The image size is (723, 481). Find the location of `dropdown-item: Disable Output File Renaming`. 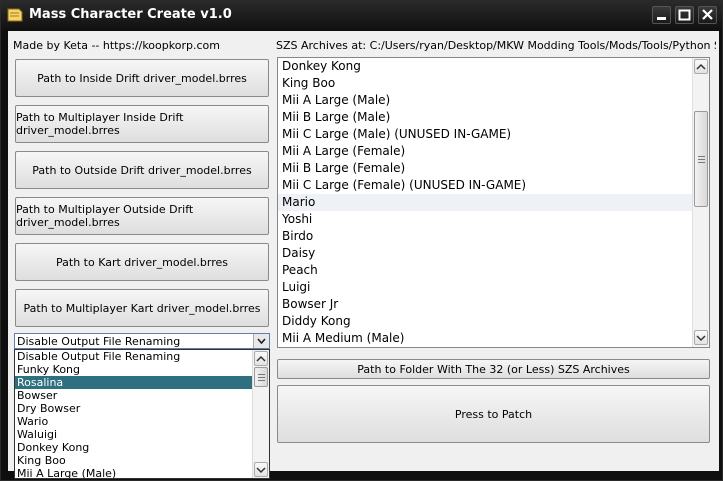

dropdown-item: Disable Output File Renaming is located at coordinates (142, 356).